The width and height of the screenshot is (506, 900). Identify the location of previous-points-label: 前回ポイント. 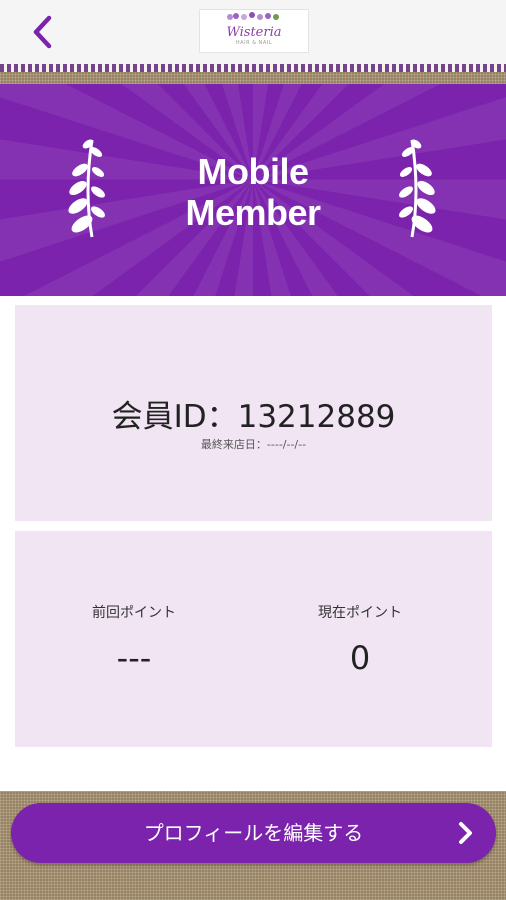
(134, 613).